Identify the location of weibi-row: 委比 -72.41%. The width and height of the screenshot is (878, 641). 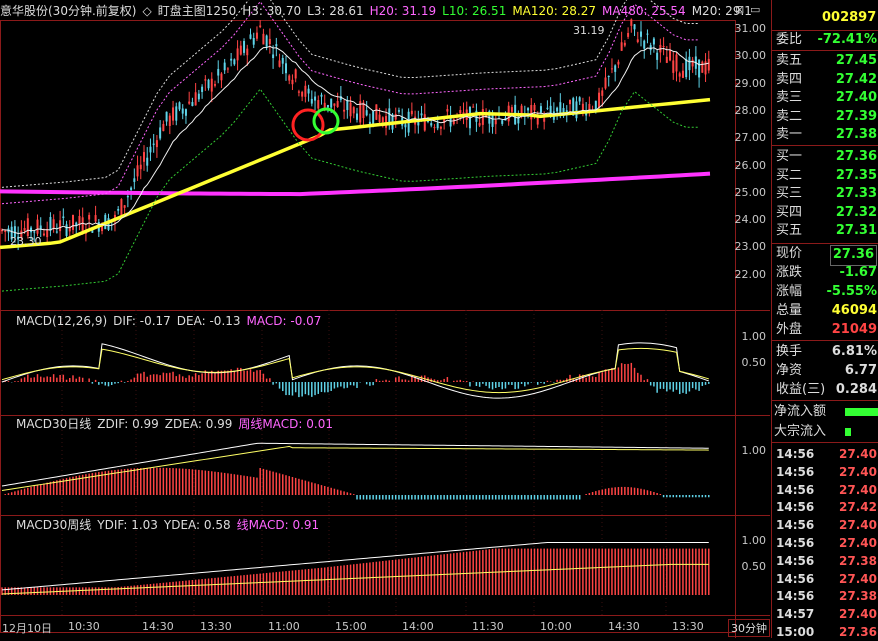
(825, 40).